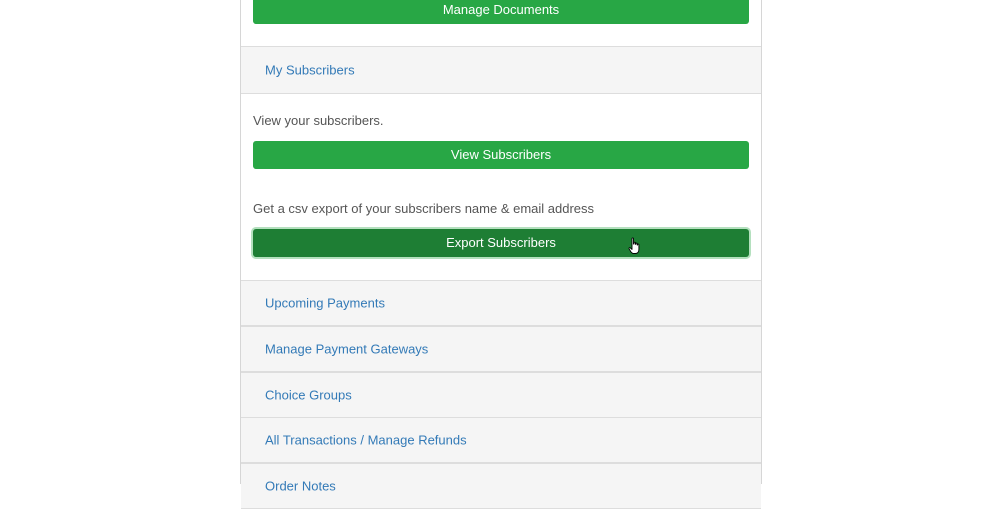 The height and width of the screenshot is (509, 1000). Describe the element at coordinates (308, 395) in the screenshot. I see `choice-groups-link: Choice Groups` at that location.